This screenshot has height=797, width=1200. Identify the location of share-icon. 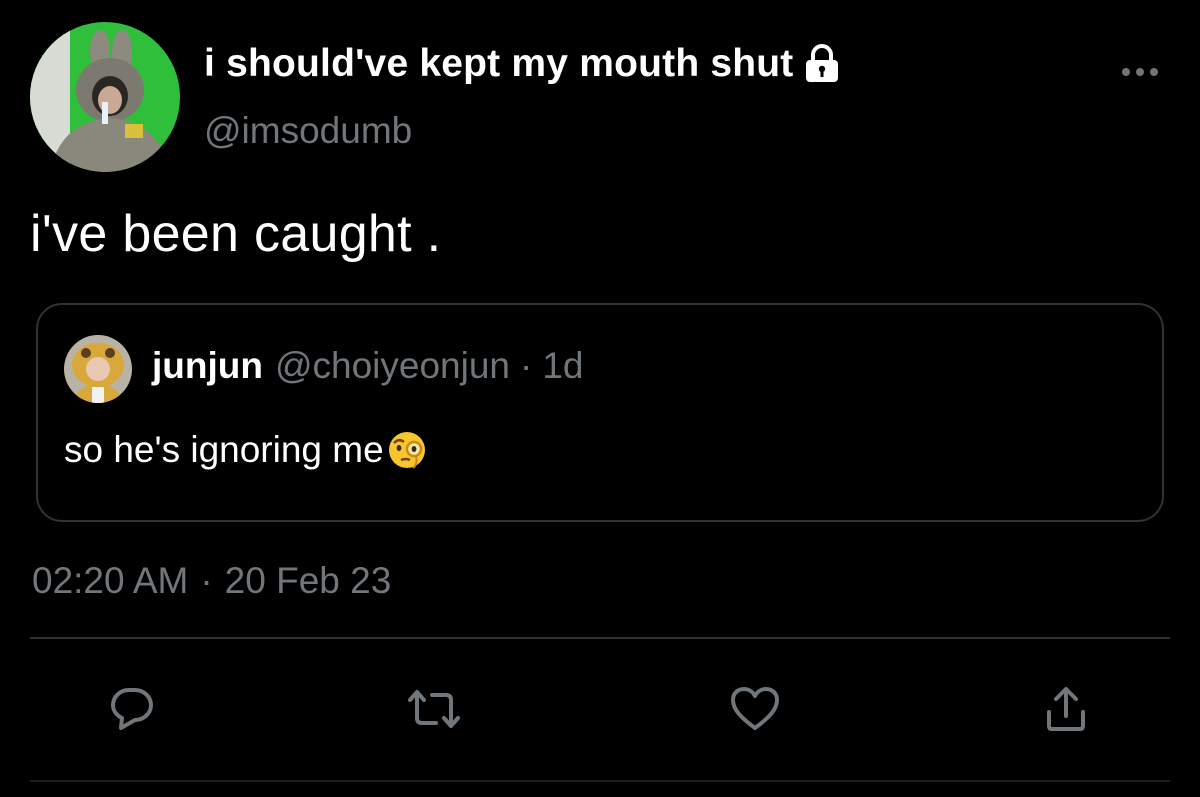
(1066, 709).